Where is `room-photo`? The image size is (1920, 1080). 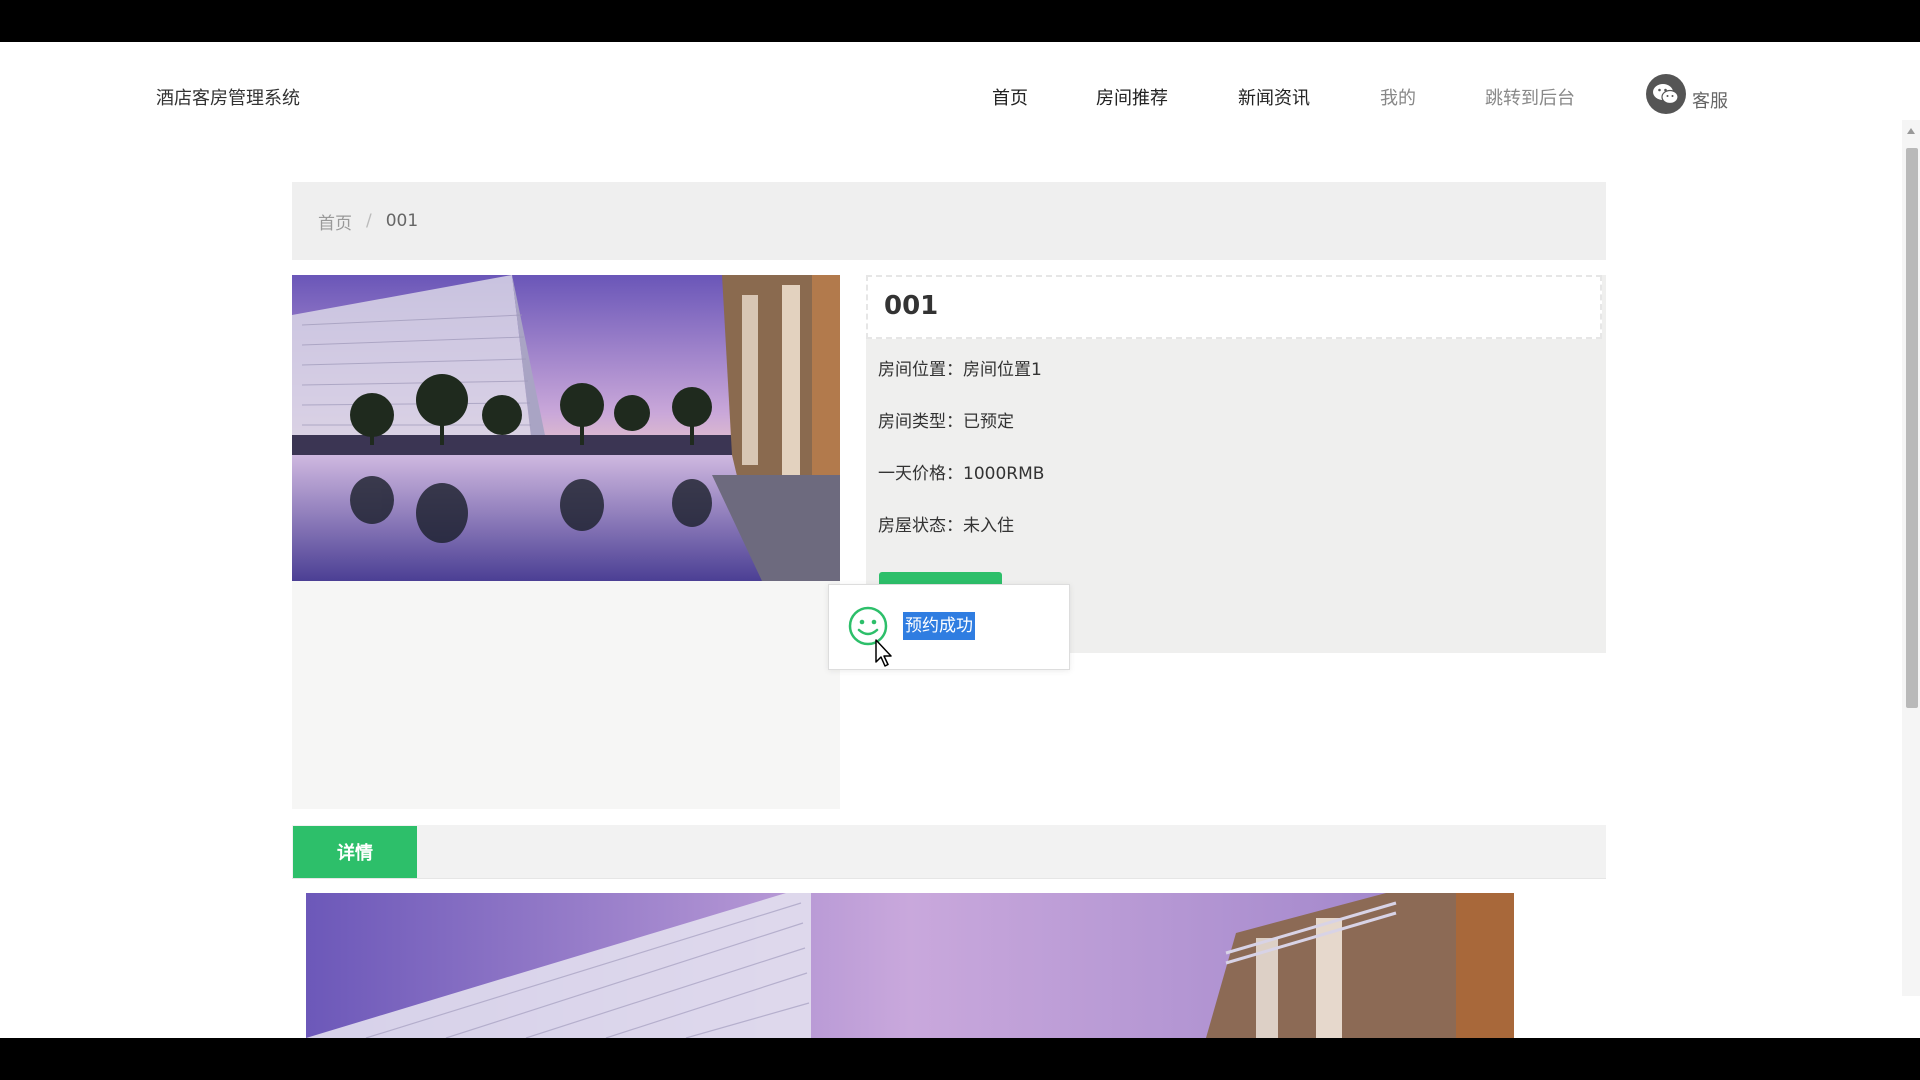
room-photo is located at coordinates (566, 428).